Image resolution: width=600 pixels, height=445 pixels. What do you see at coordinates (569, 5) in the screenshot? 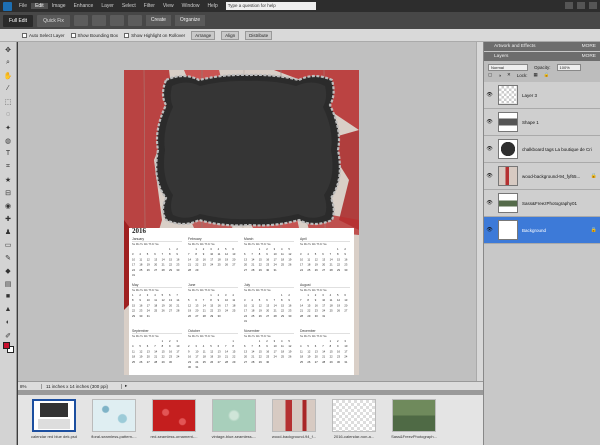
I see `minimize-button` at bounding box center [569, 5].